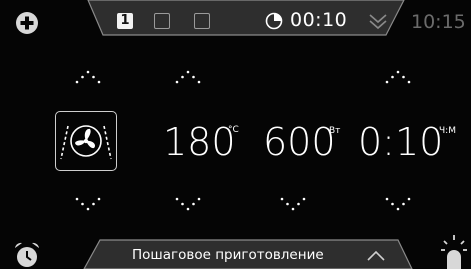 This screenshot has height=269, width=471. What do you see at coordinates (398, 204) in the screenshot?
I see `time-down-arrow` at bounding box center [398, 204].